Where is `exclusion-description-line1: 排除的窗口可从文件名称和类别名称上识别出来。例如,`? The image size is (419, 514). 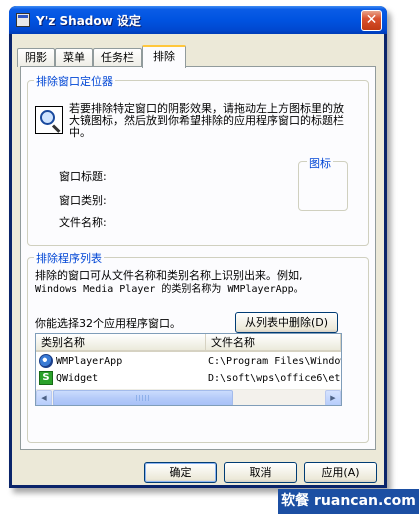 exclusion-description-line1: 排除的窗口可从文件名称和类别名称上识别出来。例如, is located at coordinates (169, 275).